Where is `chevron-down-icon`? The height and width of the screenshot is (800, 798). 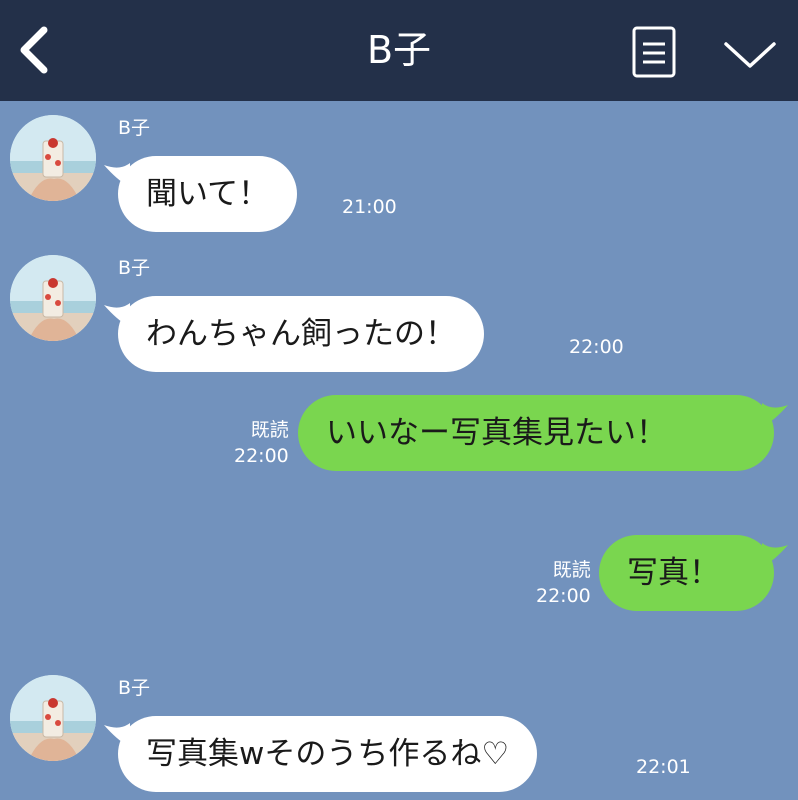
chevron-down-icon is located at coordinates (750, 55).